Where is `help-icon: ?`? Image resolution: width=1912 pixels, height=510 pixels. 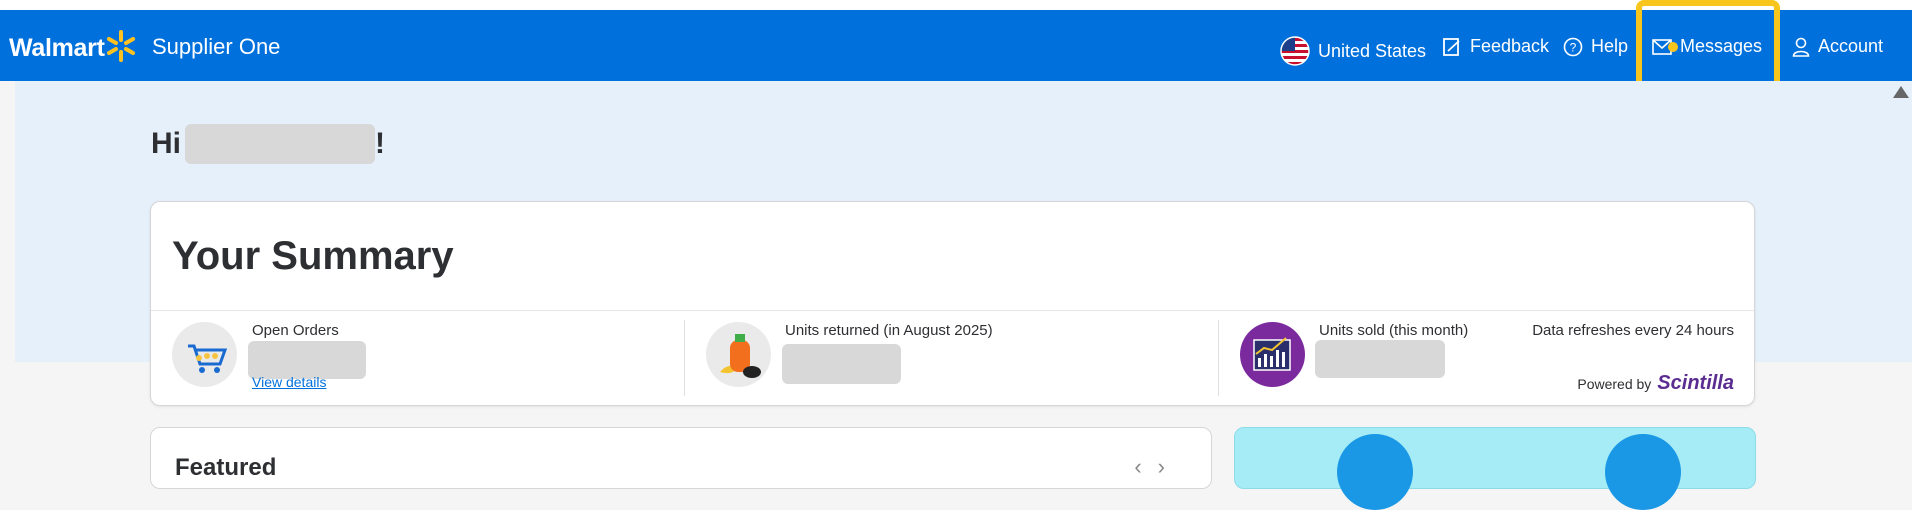 help-icon: ? is located at coordinates (1573, 46).